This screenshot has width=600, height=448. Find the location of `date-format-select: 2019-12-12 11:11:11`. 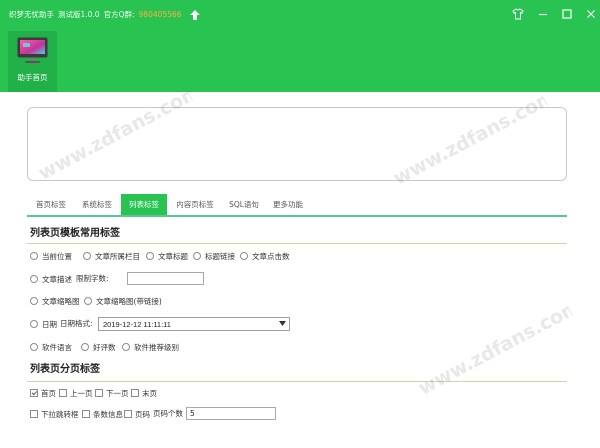

date-format-select: 2019-12-12 11:11:11 is located at coordinates (194, 324).